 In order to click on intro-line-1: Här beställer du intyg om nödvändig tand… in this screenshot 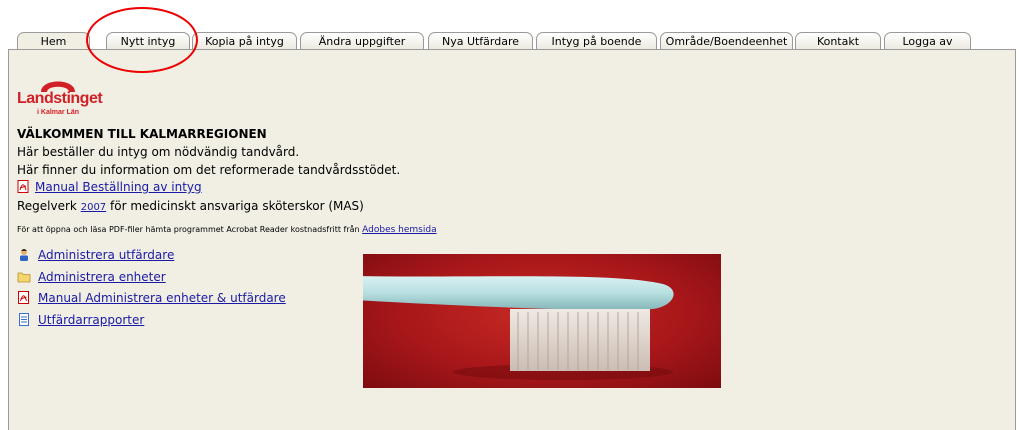, I will do `click(158, 152)`.